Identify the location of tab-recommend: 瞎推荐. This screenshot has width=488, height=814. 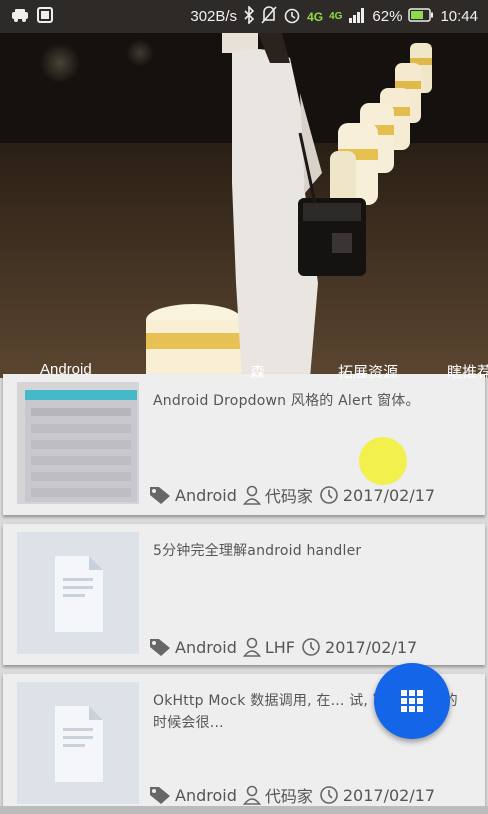
(467, 369).